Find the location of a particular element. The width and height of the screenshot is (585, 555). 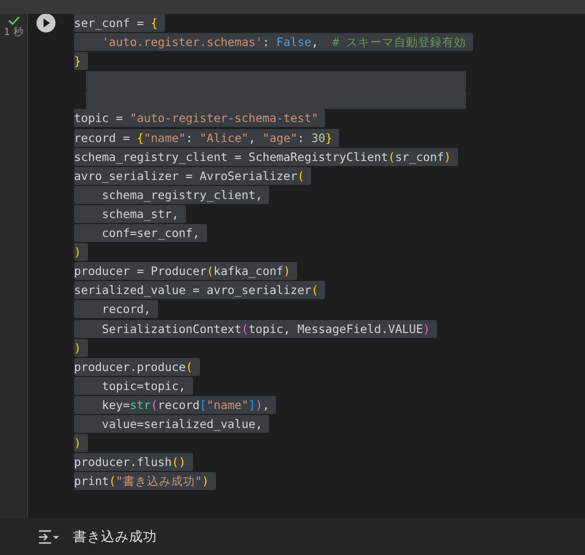

execution-time: 1 秒 is located at coordinates (14, 32).